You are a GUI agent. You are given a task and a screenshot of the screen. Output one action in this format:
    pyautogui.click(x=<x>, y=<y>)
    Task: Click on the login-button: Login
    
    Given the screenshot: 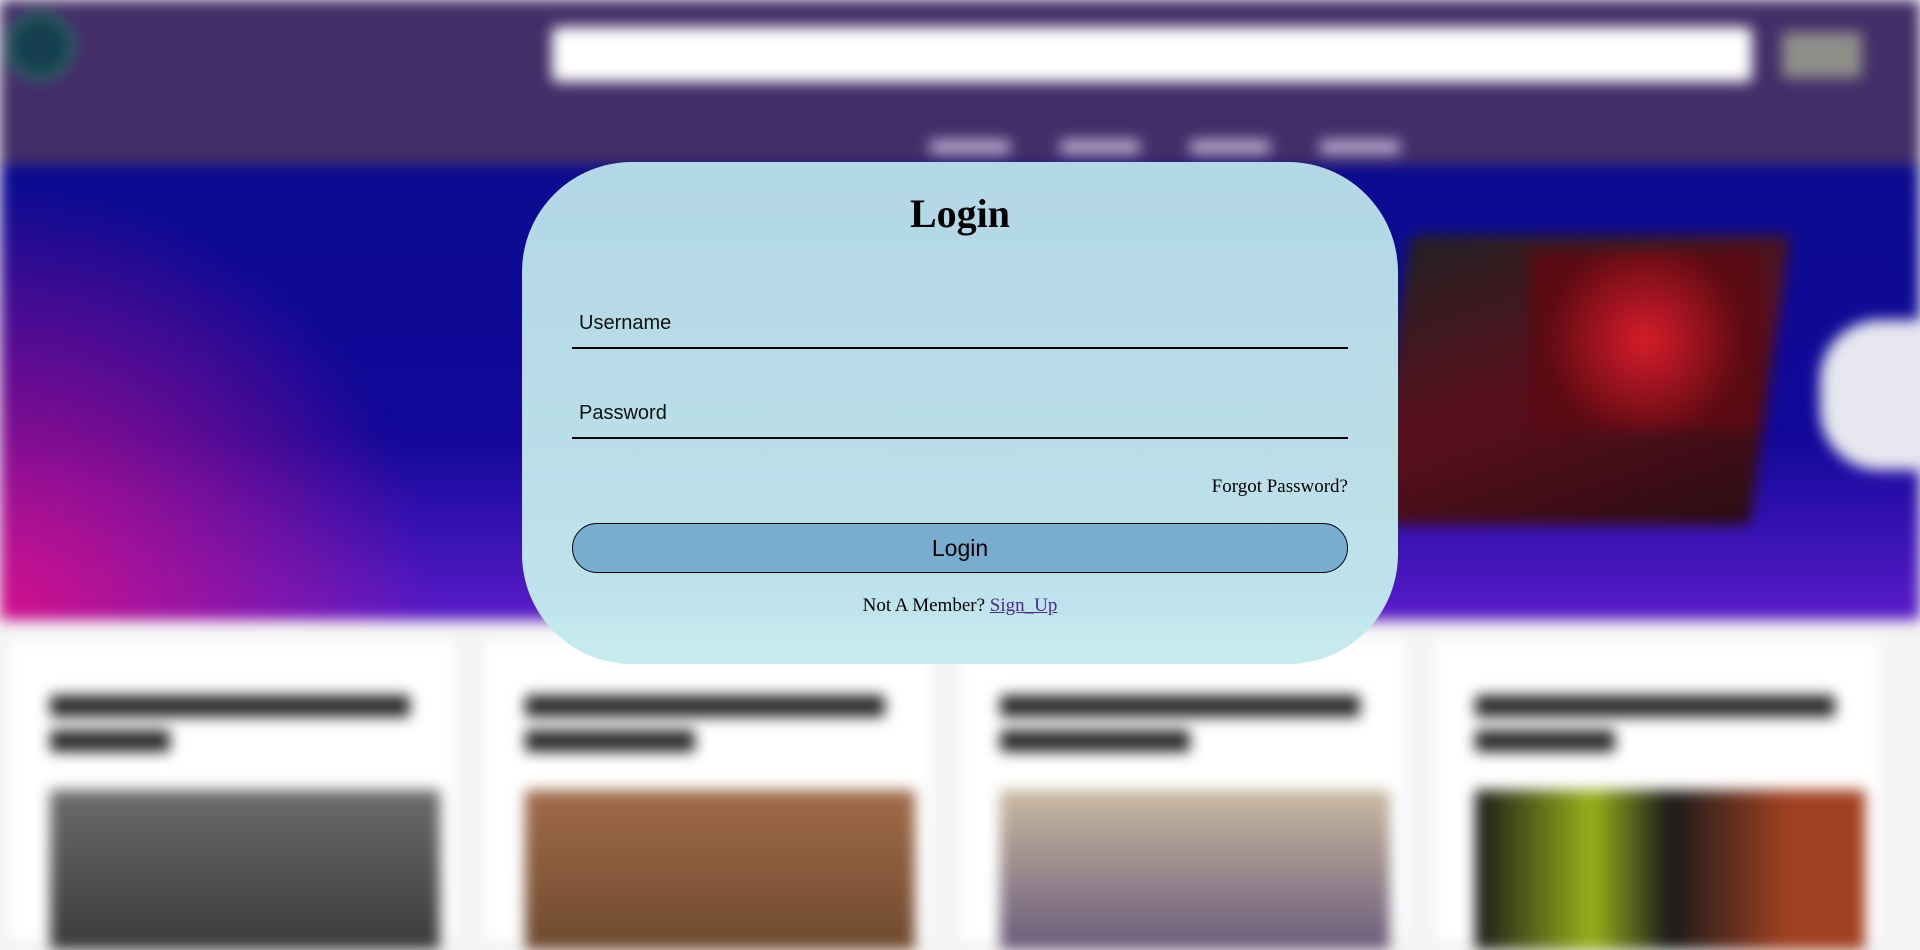 What is the action you would take?
    pyautogui.click(x=960, y=548)
    